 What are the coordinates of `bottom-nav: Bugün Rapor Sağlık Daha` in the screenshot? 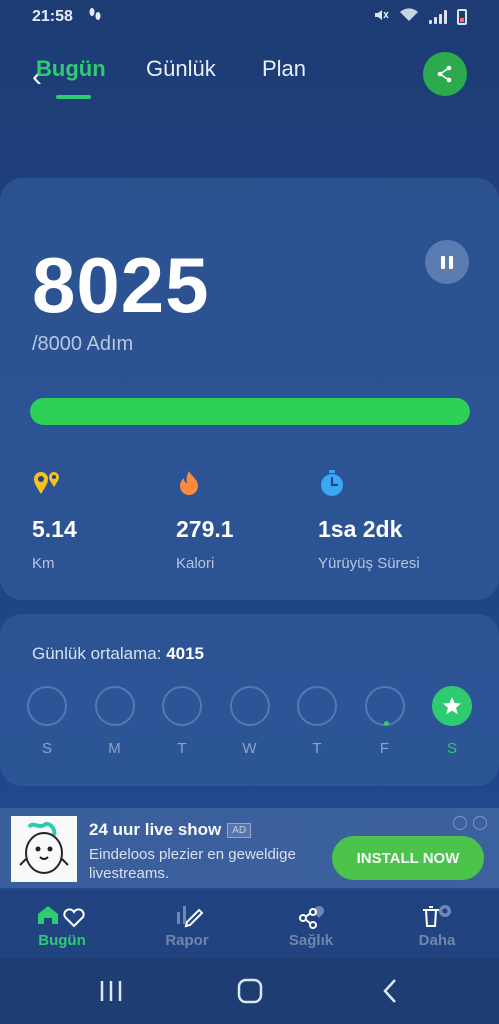 It's located at (249, 924).